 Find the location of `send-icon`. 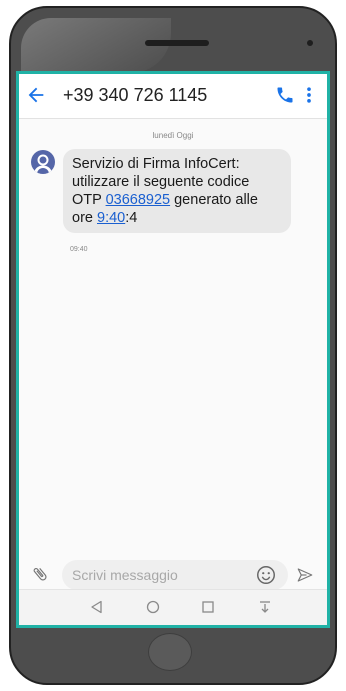

send-icon is located at coordinates (305, 575).